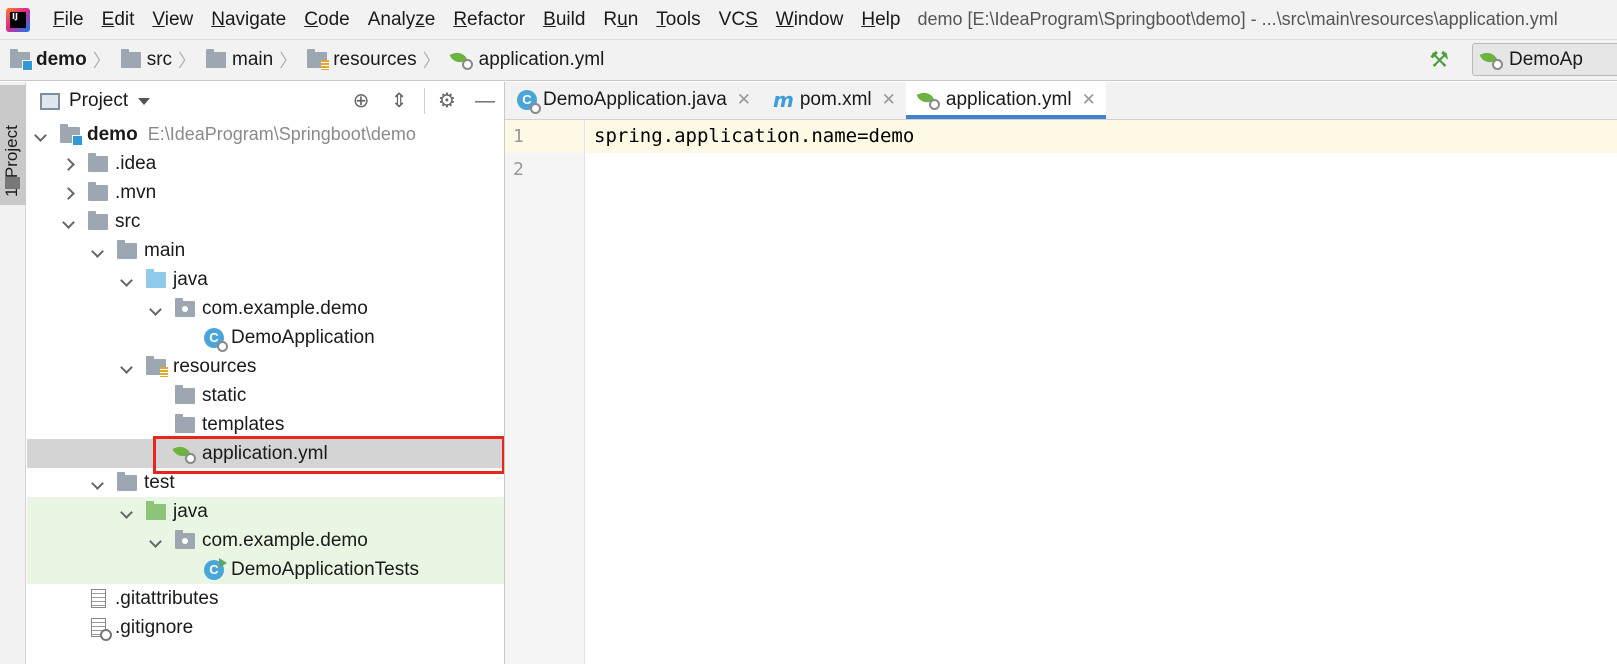 The image size is (1617, 664). Describe the element at coordinates (68, 20) in the screenshot. I see `menu-file: File` at that location.